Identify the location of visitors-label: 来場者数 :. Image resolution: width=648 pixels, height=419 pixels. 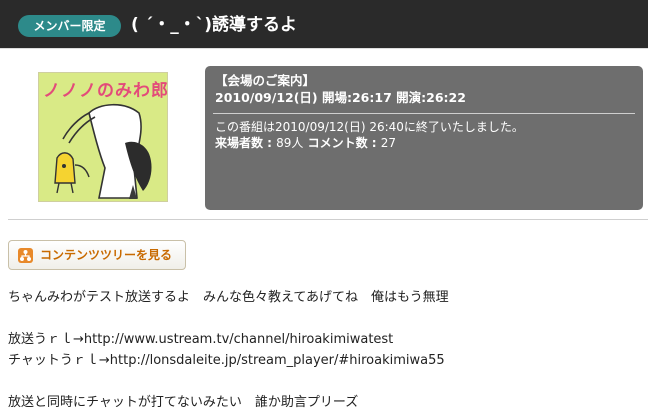
(246, 143).